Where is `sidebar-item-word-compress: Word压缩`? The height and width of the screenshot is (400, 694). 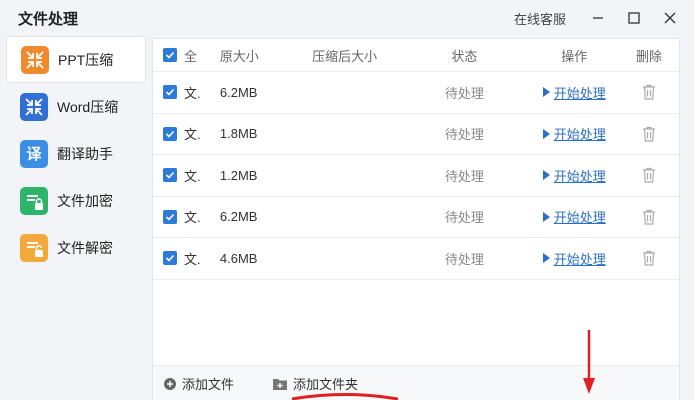
sidebar-item-word-compress: Word压缩 is located at coordinates (76, 106).